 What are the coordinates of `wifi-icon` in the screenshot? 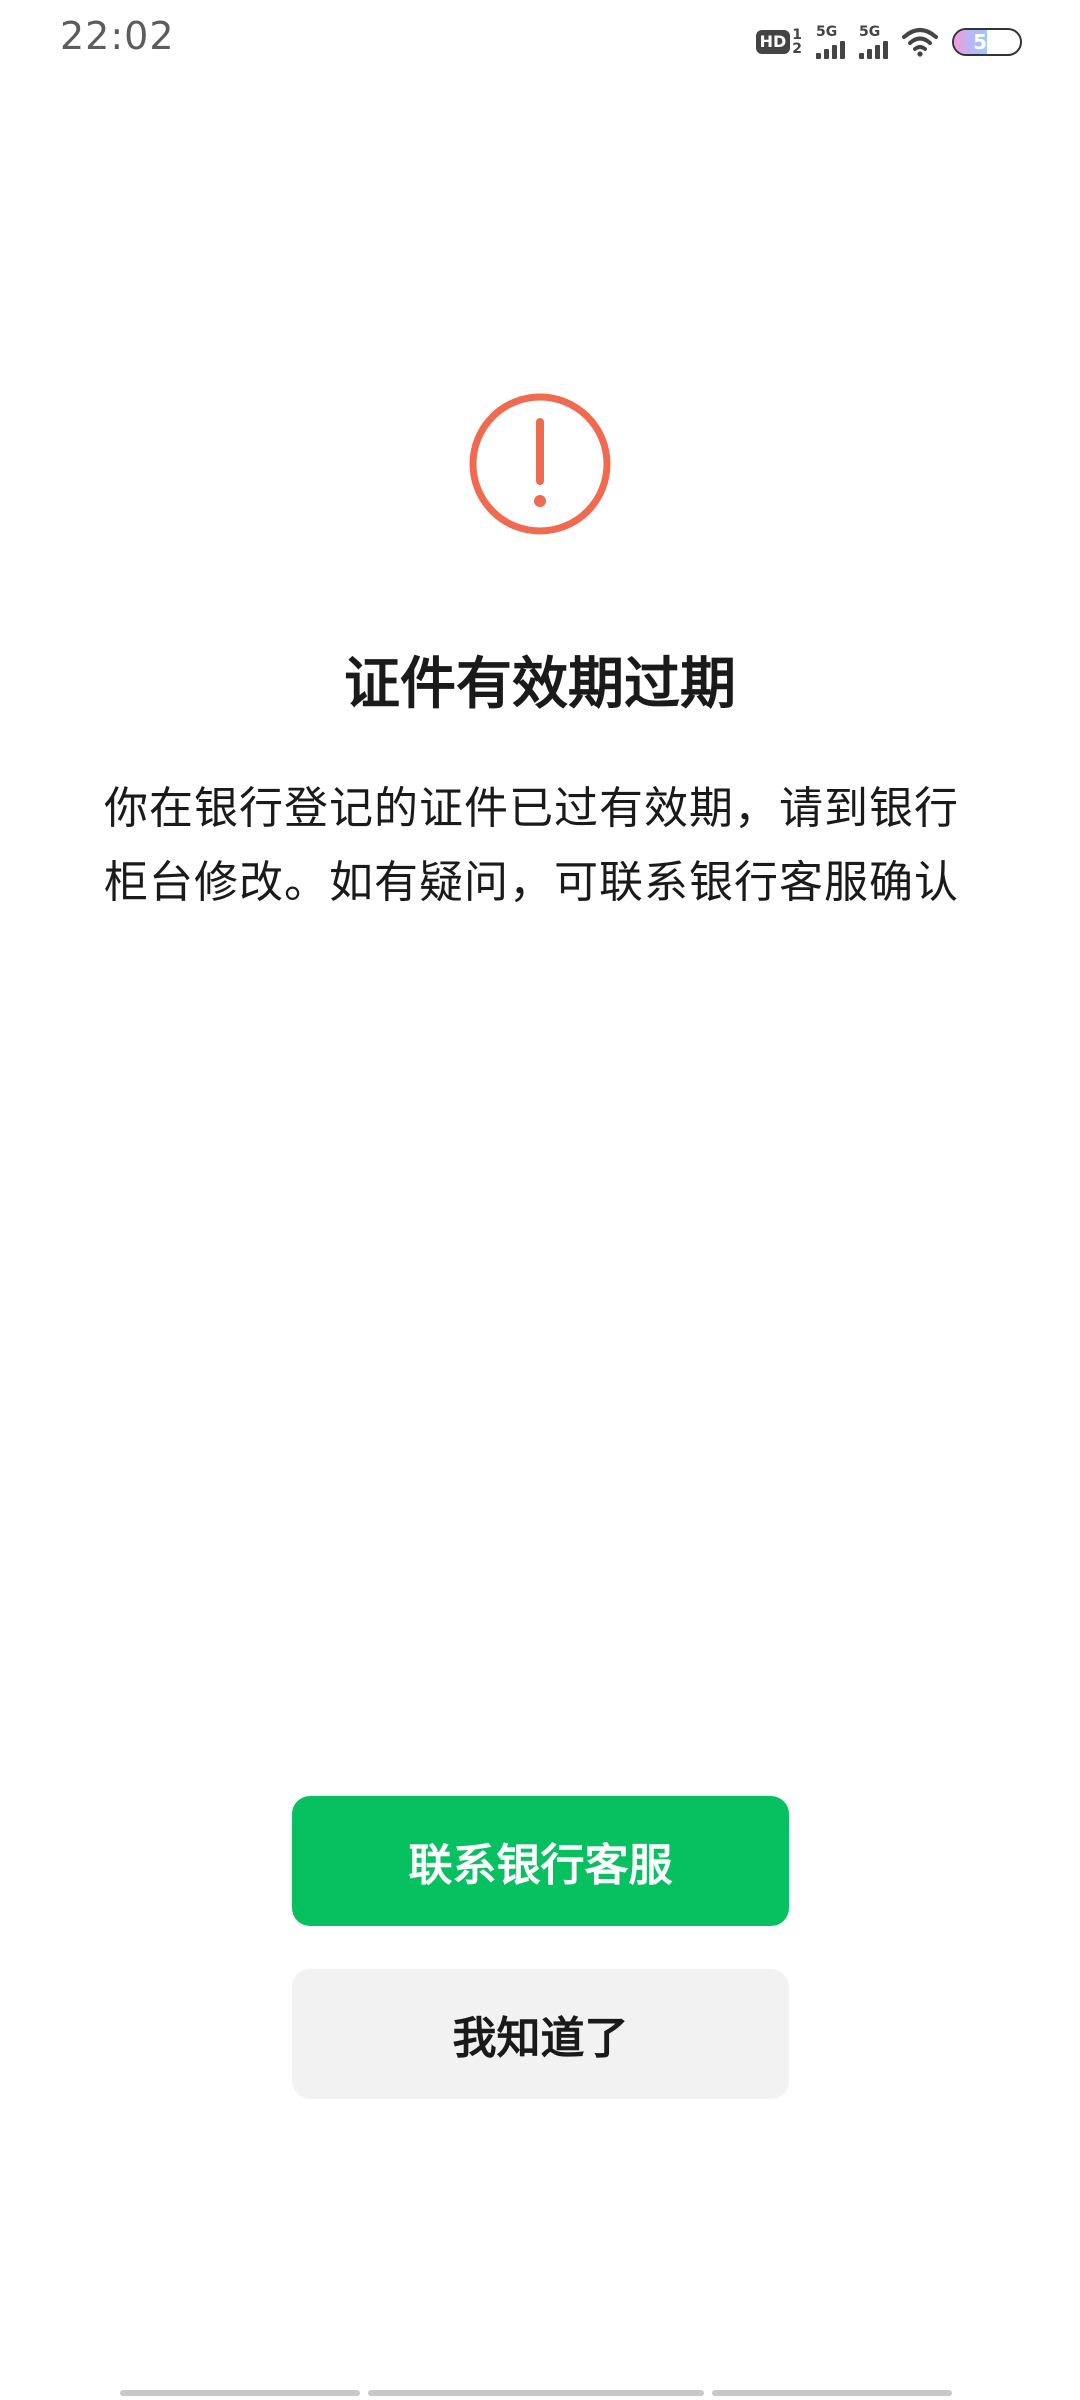 It's located at (920, 42).